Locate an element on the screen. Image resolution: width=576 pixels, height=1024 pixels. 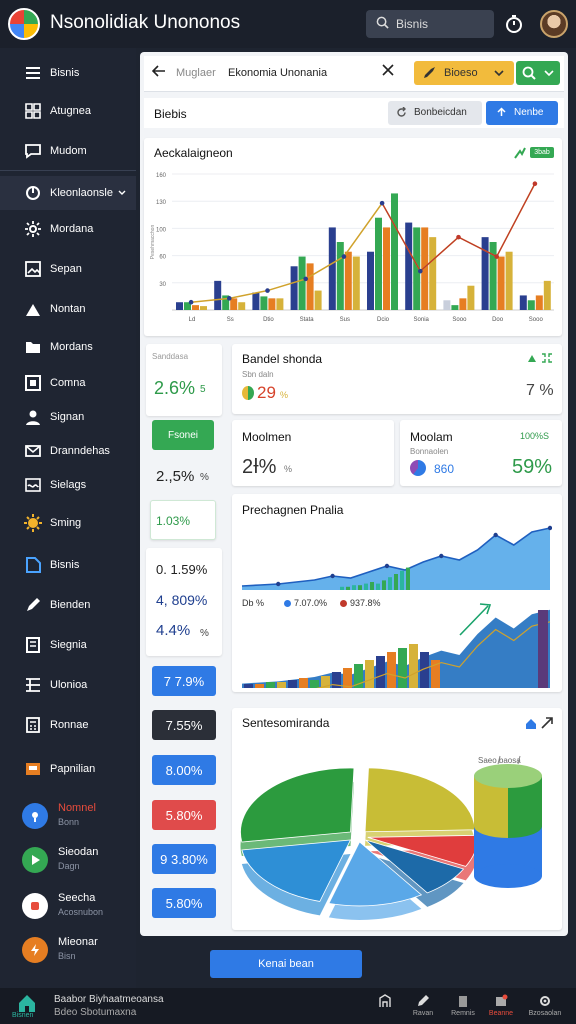
sidebar-item: Siegnia is located at coordinates (68, 645).